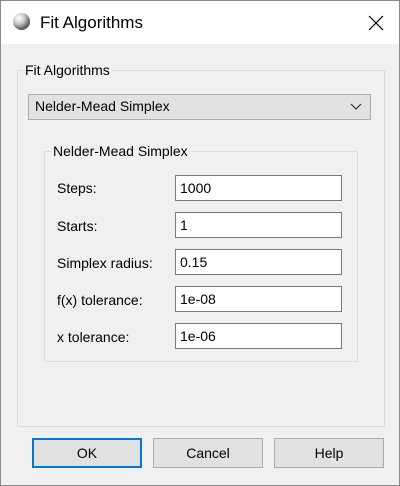 This screenshot has width=400, height=486. I want to click on starts-input: 1, so click(258, 225).